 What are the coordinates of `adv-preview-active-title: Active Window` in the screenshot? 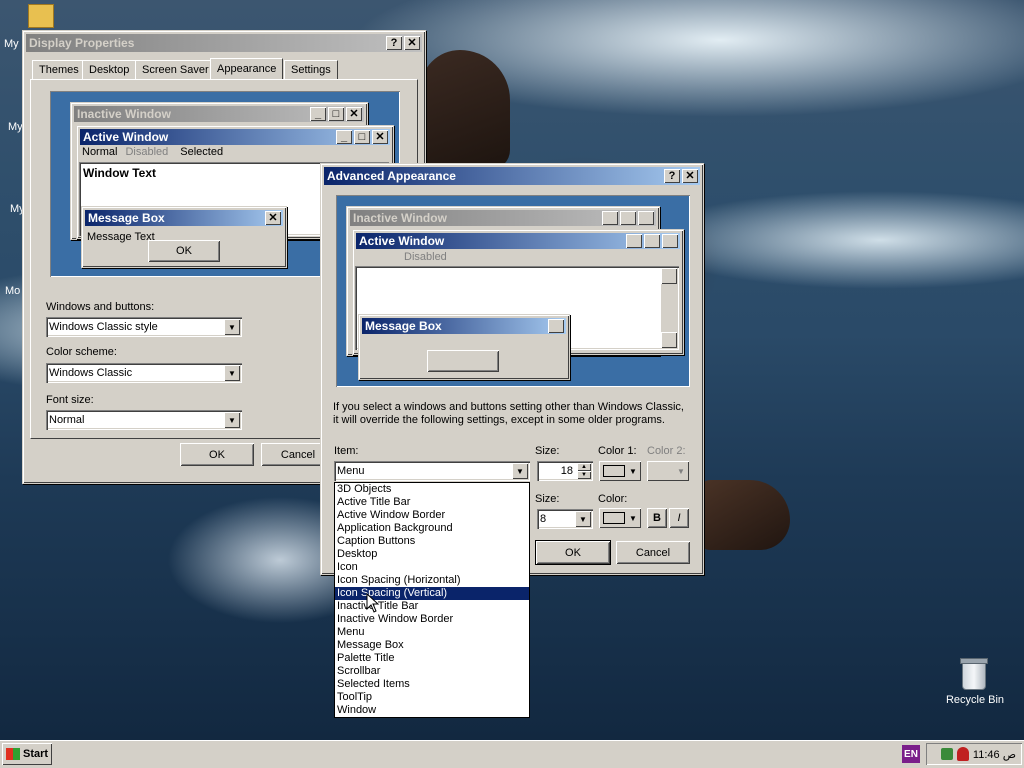 It's located at (402, 241).